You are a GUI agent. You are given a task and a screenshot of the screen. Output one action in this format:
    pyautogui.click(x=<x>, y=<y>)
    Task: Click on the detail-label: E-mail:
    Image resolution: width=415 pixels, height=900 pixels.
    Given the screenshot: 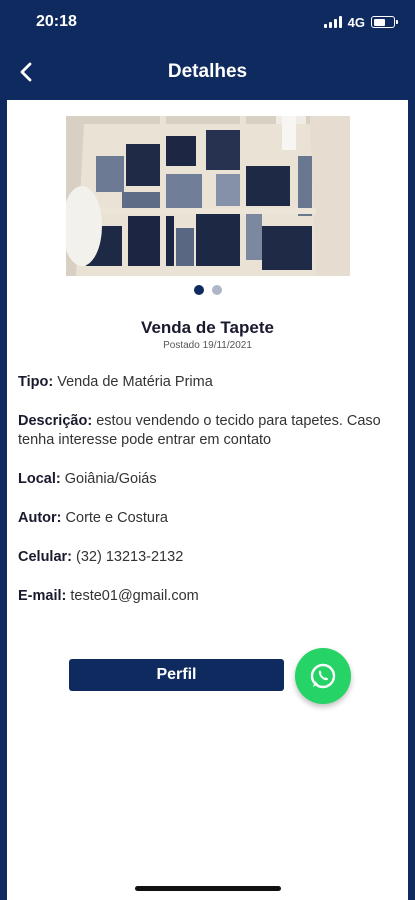 What is the action you would take?
    pyautogui.click(x=42, y=596)
    